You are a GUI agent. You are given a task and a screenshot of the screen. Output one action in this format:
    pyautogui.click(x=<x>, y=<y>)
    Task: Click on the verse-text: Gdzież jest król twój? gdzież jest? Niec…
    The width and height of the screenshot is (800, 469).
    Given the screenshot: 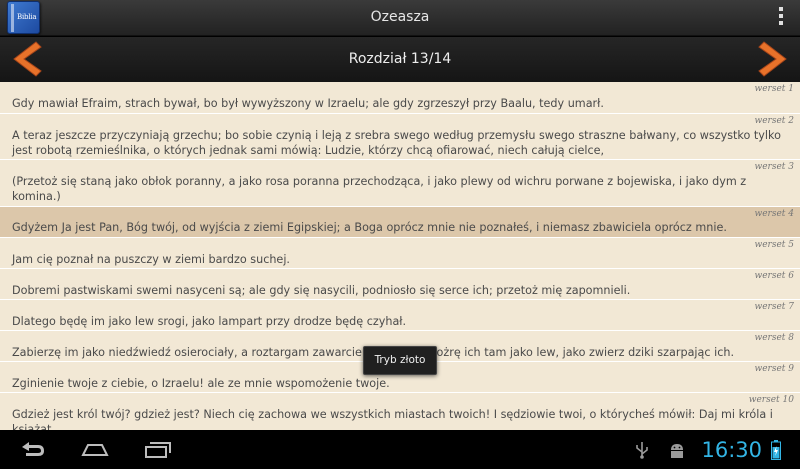 What is the action you would take?
    pyautogui.click(x=392, y=419)
    